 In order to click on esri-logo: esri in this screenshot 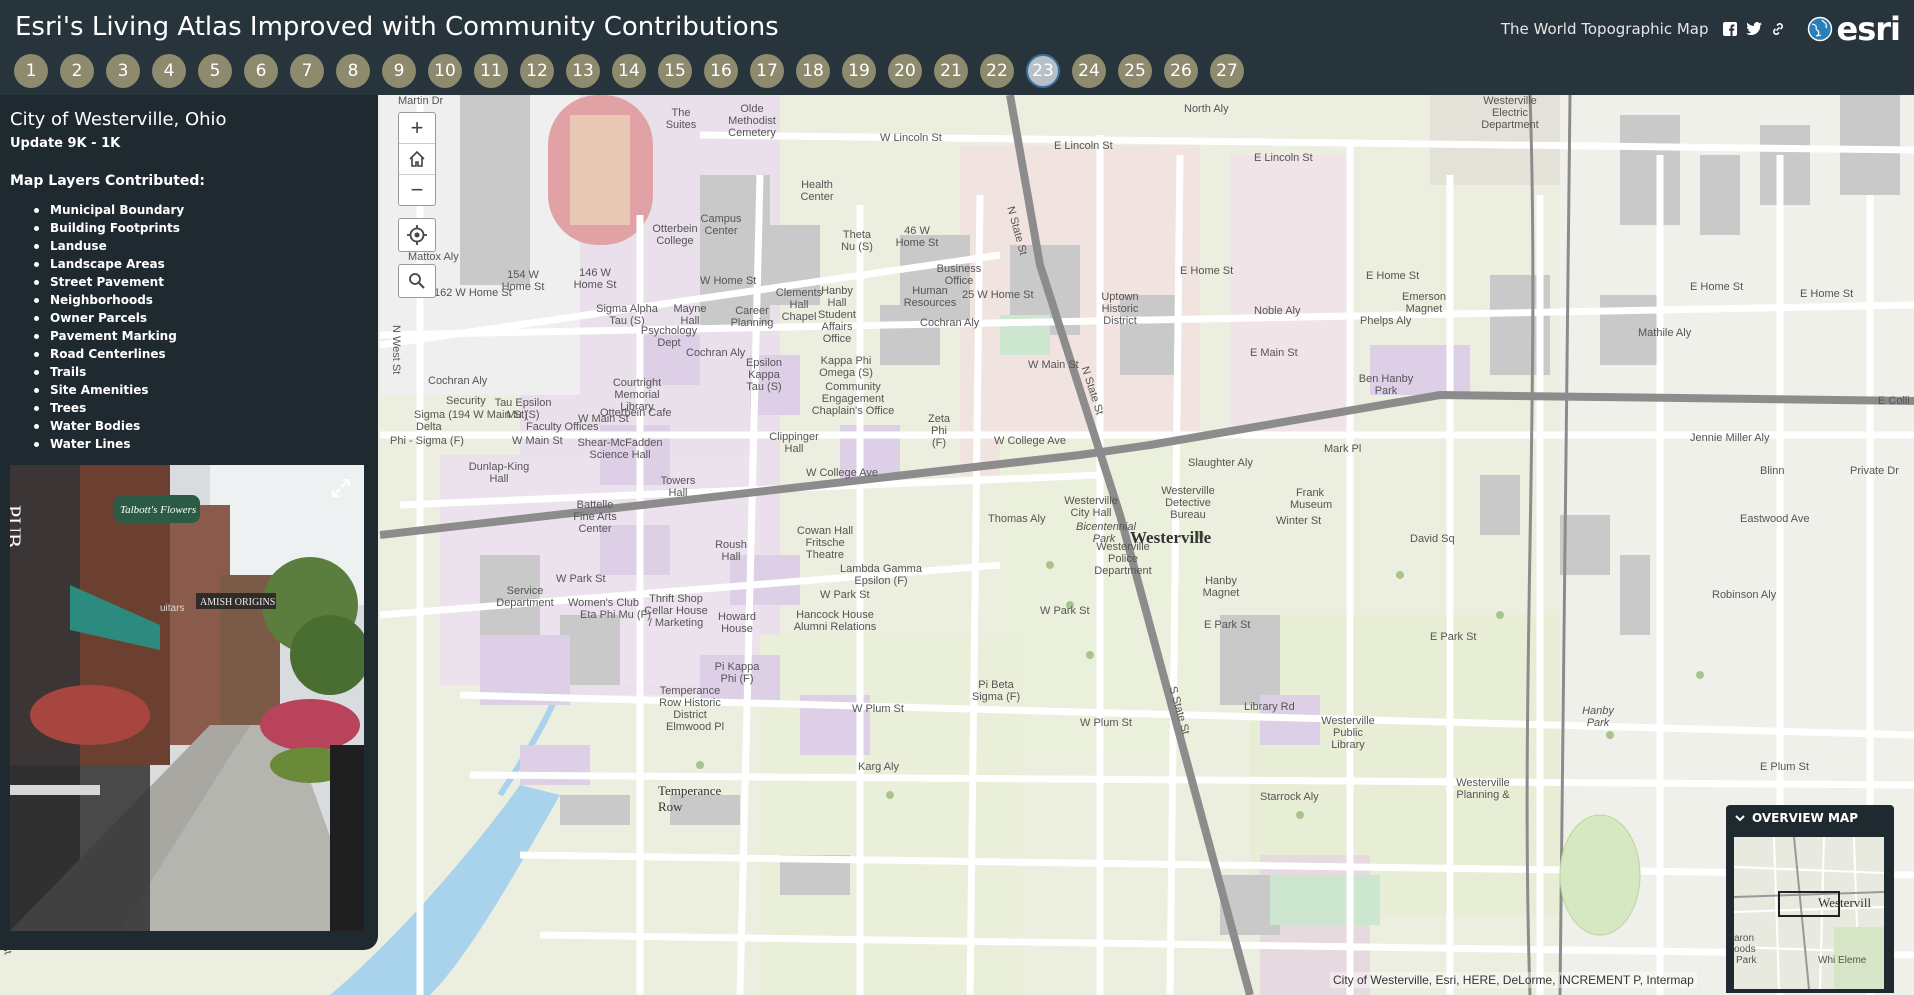, I will do `click(1854, 29)`.